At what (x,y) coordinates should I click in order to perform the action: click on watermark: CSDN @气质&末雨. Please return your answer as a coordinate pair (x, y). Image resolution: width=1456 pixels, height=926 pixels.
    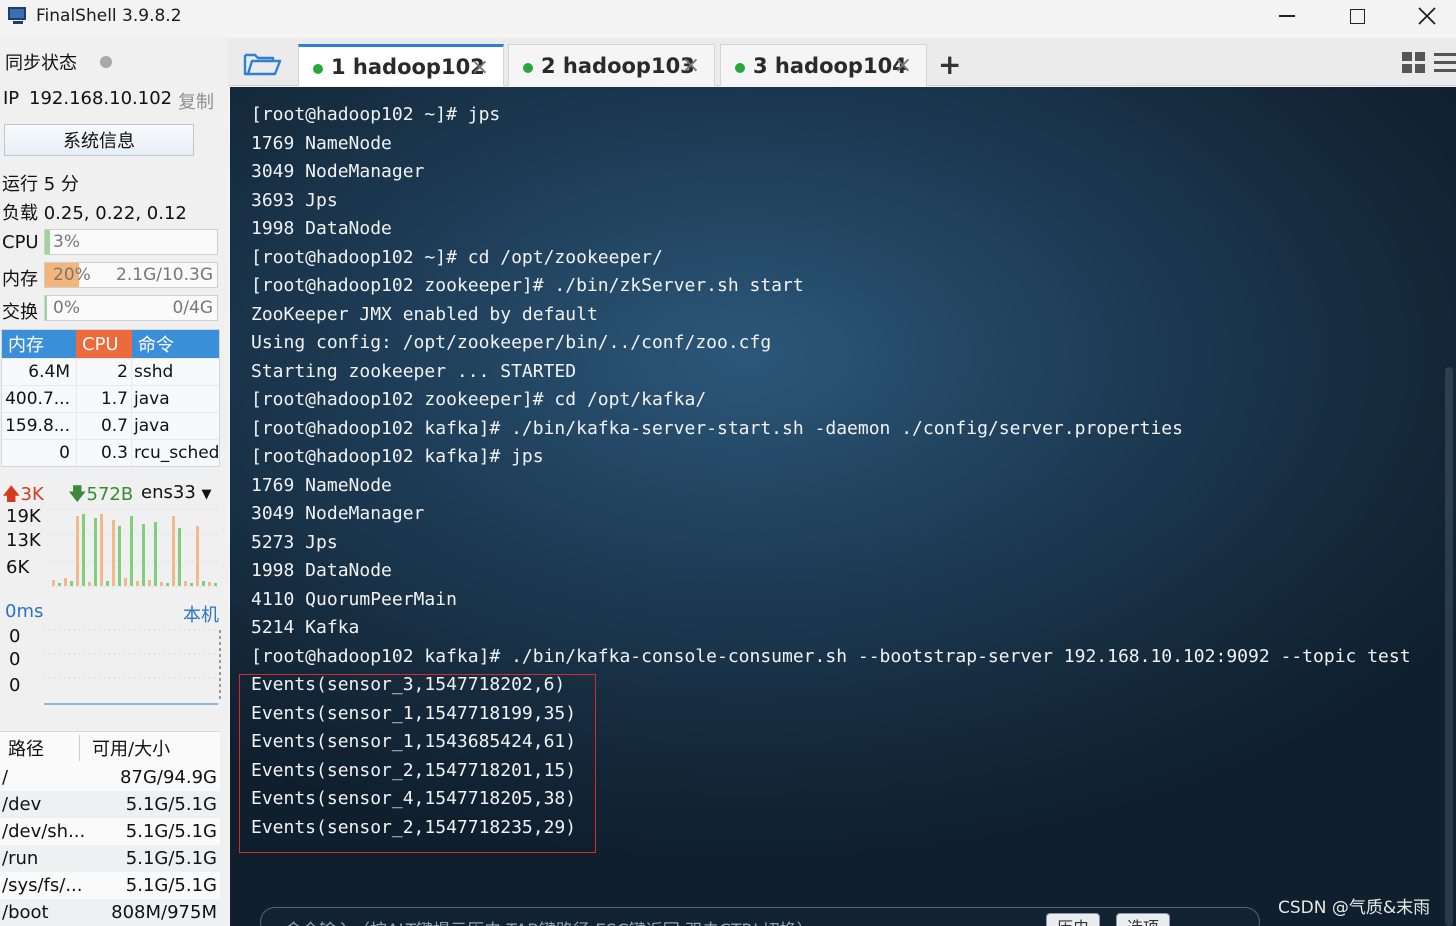
    Looking at the image, I should click on (1354, 908).